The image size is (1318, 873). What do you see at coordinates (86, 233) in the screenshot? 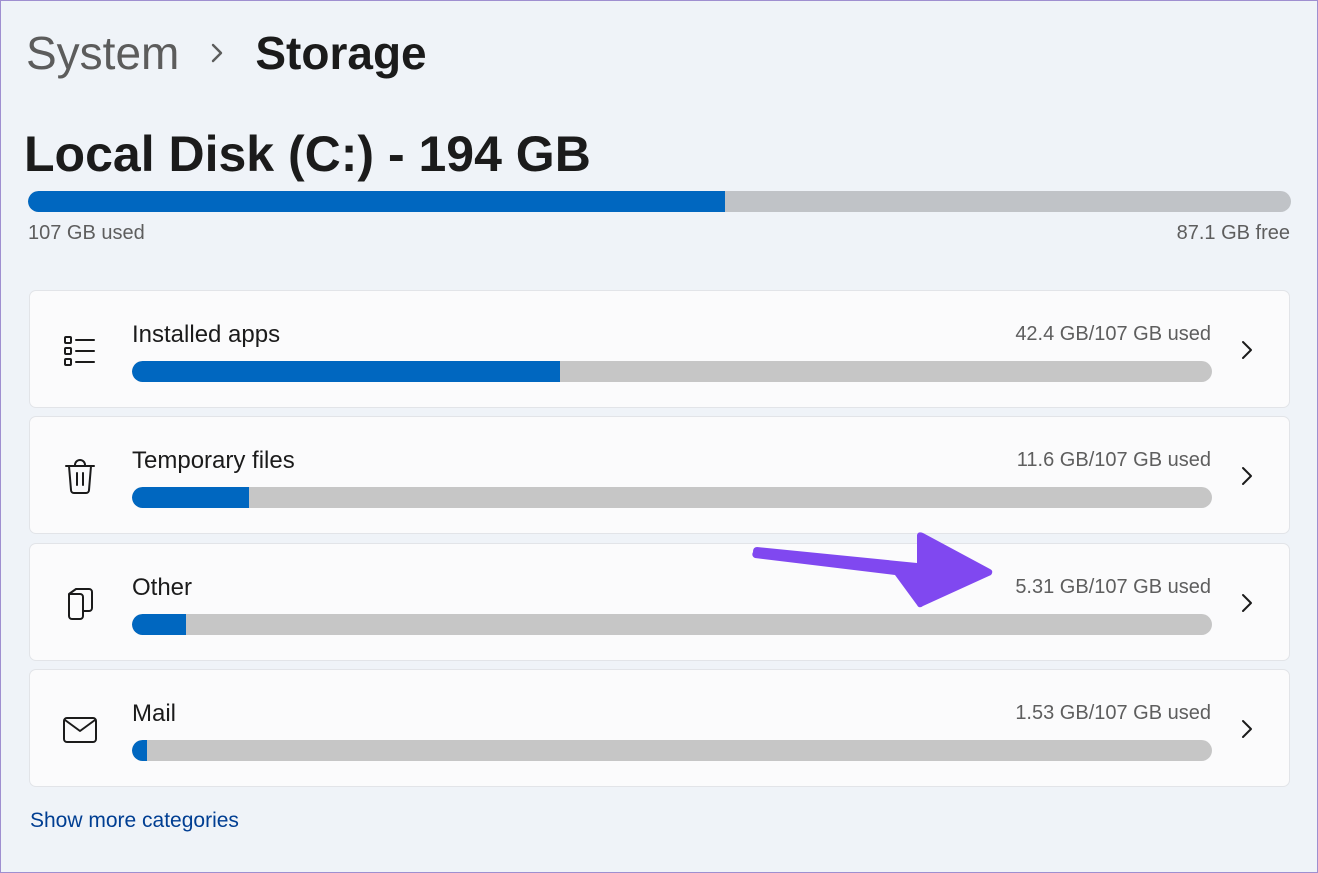
I see `disk-used-label: 107 GB used` at bounding box center [86, 233].